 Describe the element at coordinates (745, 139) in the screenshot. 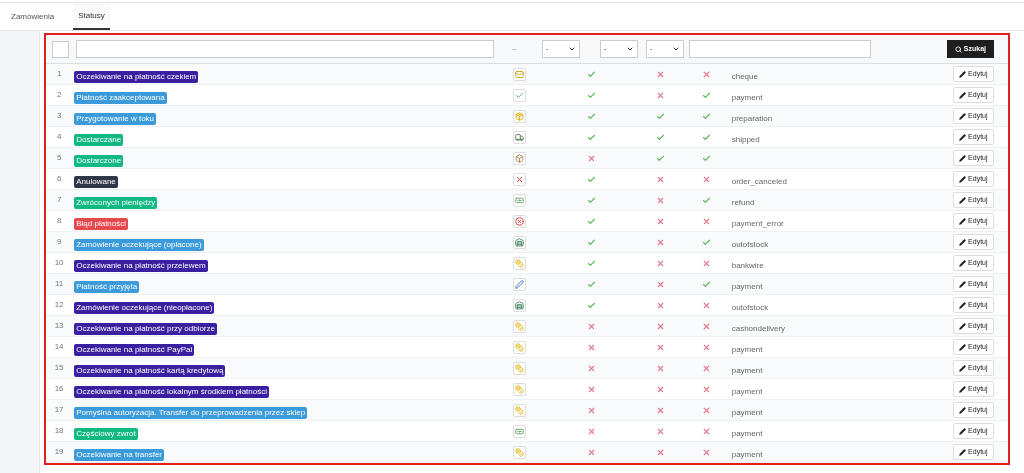

I see `template-name: shipped` at that location.